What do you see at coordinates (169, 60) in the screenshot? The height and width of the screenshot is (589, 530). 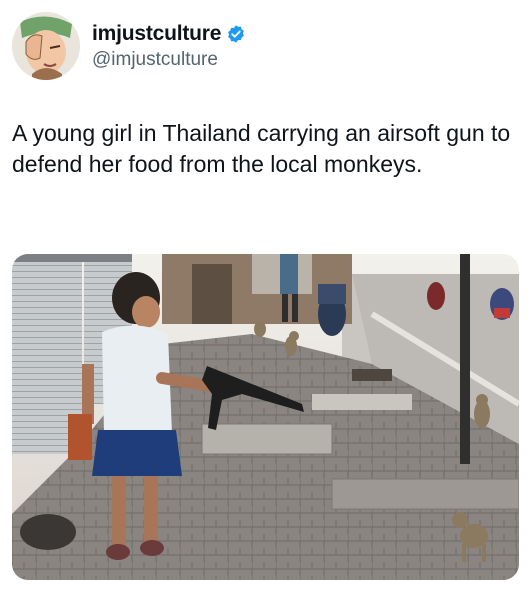 I see `author-handle: @imjustculture` at bounding box center [169, 60].